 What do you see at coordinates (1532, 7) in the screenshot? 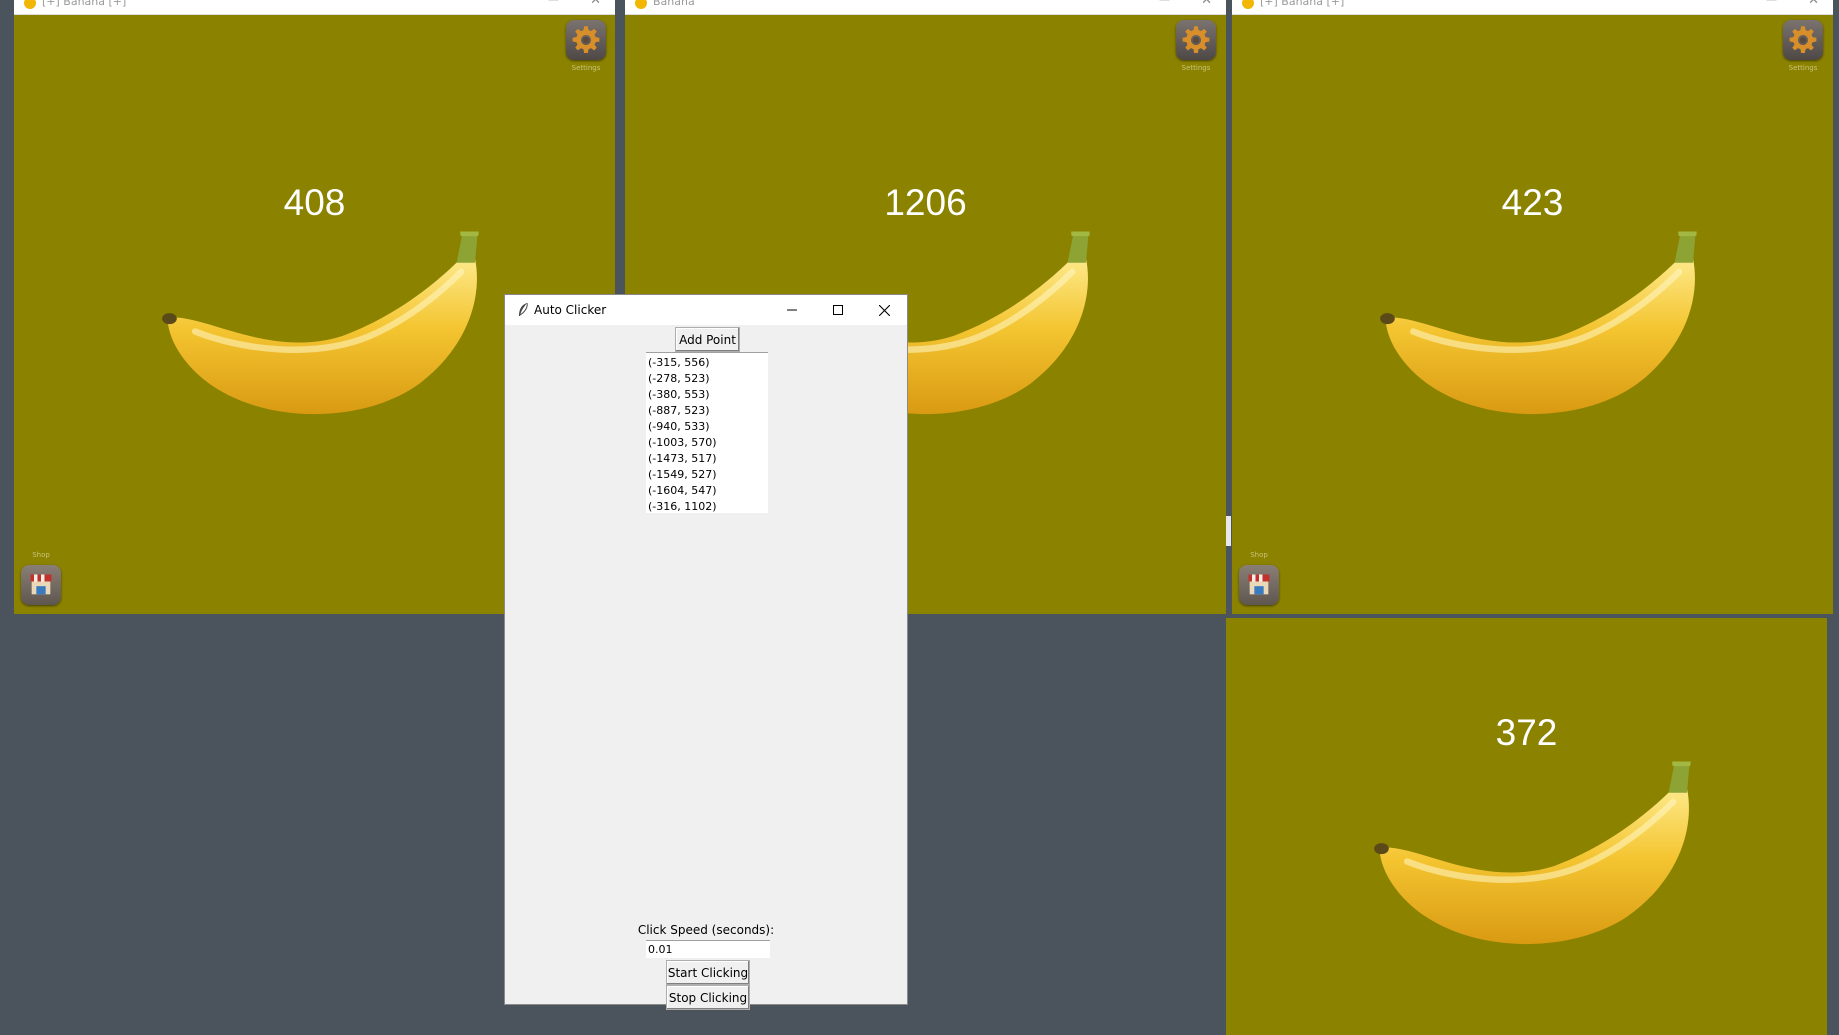
I see `game-window-3-titlebar: [+] Banana [+] — ✕` at bounding box center [1532, 7].